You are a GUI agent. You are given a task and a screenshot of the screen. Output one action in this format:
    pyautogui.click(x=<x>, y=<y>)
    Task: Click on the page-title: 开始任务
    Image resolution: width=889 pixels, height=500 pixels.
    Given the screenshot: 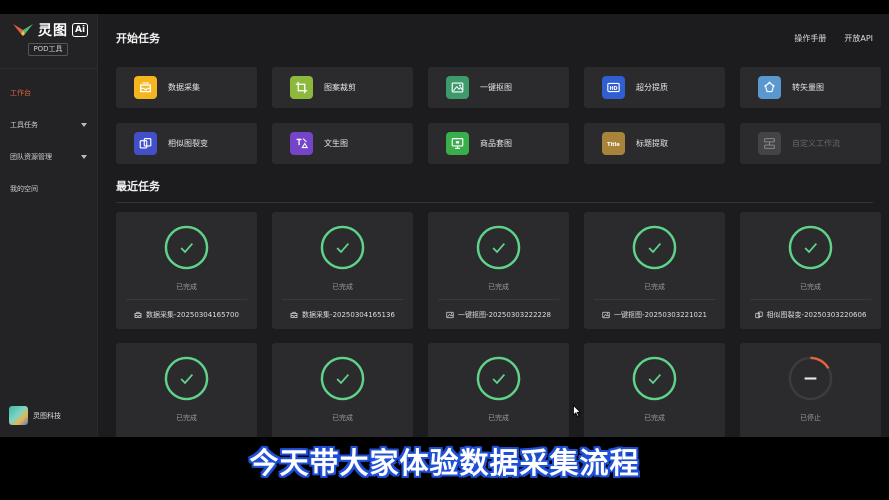 What is the action you would take?
    pyautogui.click(x=138, y=38)
    